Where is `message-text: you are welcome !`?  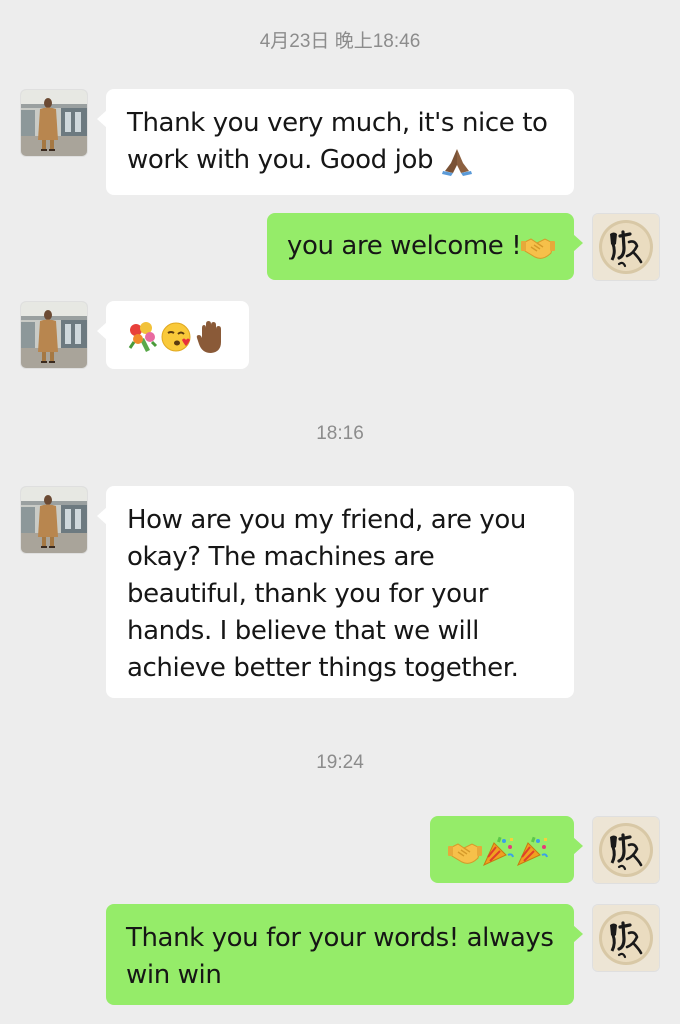
message-text: you are welcome ! is located at coordinates (404, 246).